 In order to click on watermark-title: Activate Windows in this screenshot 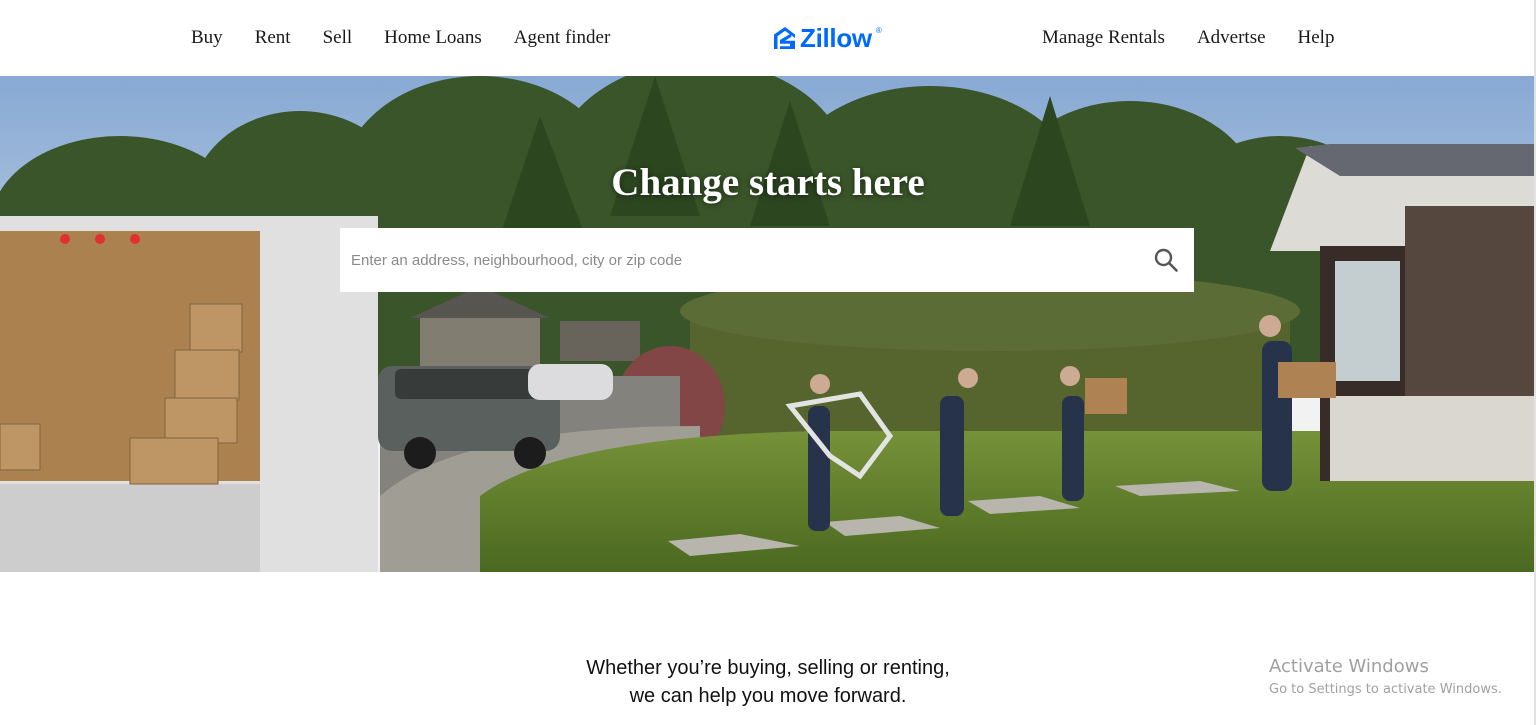, I will do `click(1349, 666)`.